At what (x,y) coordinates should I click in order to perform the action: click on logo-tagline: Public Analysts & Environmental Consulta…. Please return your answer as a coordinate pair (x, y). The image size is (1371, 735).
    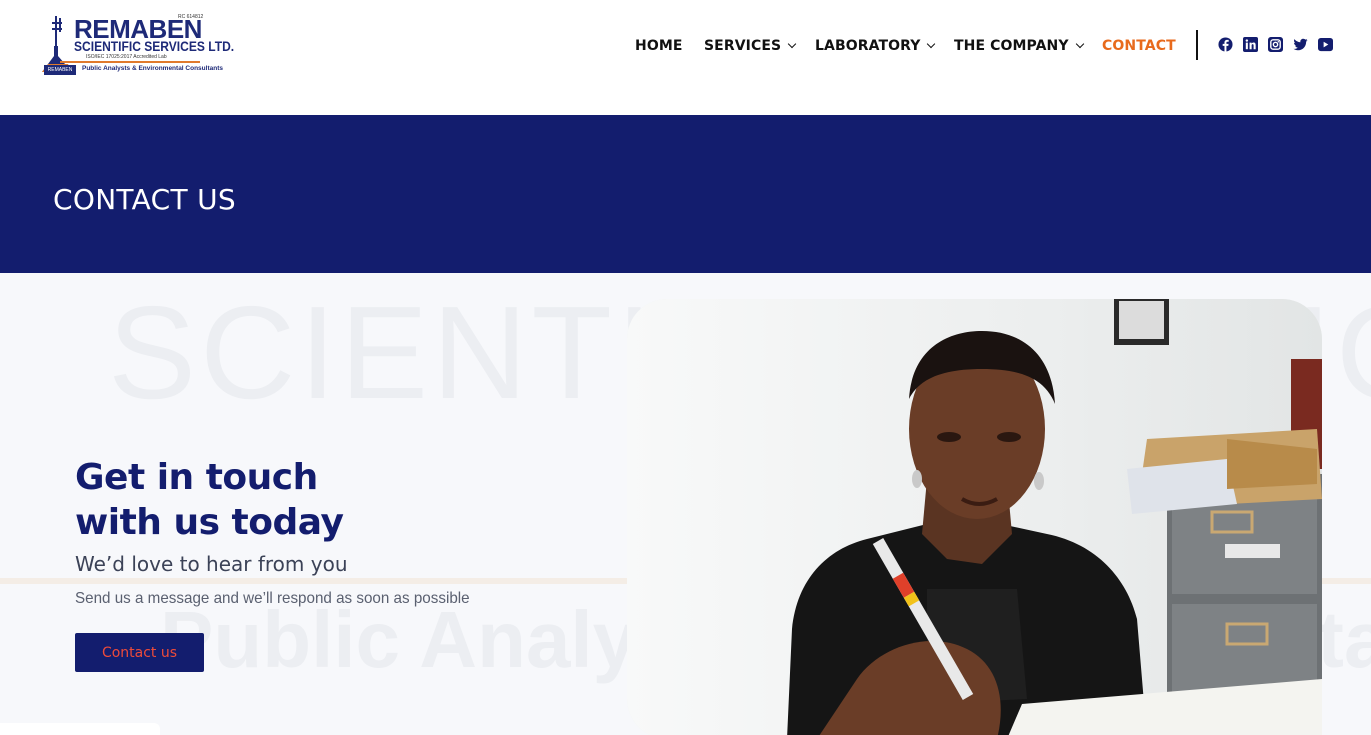
    Looking at the image, I should click on (152, 68).